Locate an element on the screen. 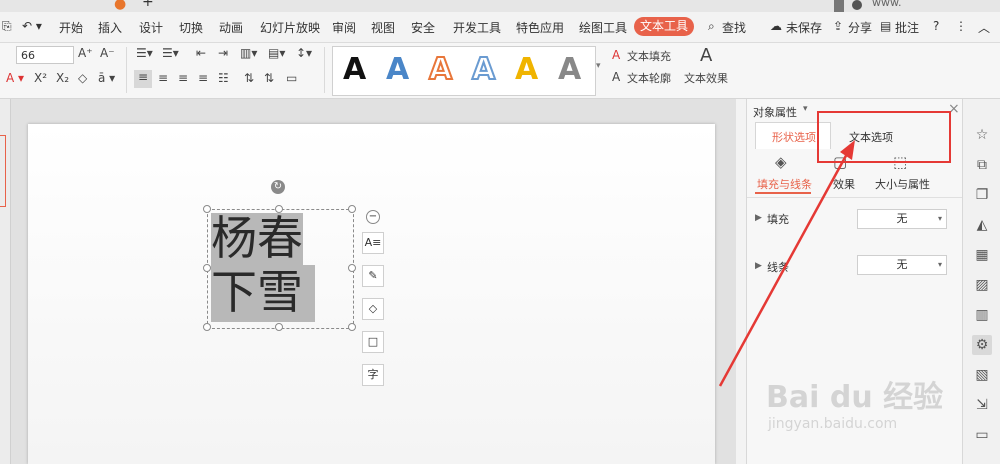 The image size is (1000, 464). watermark-url: jingyan.baidu.com is located at coordinates (833, 424).